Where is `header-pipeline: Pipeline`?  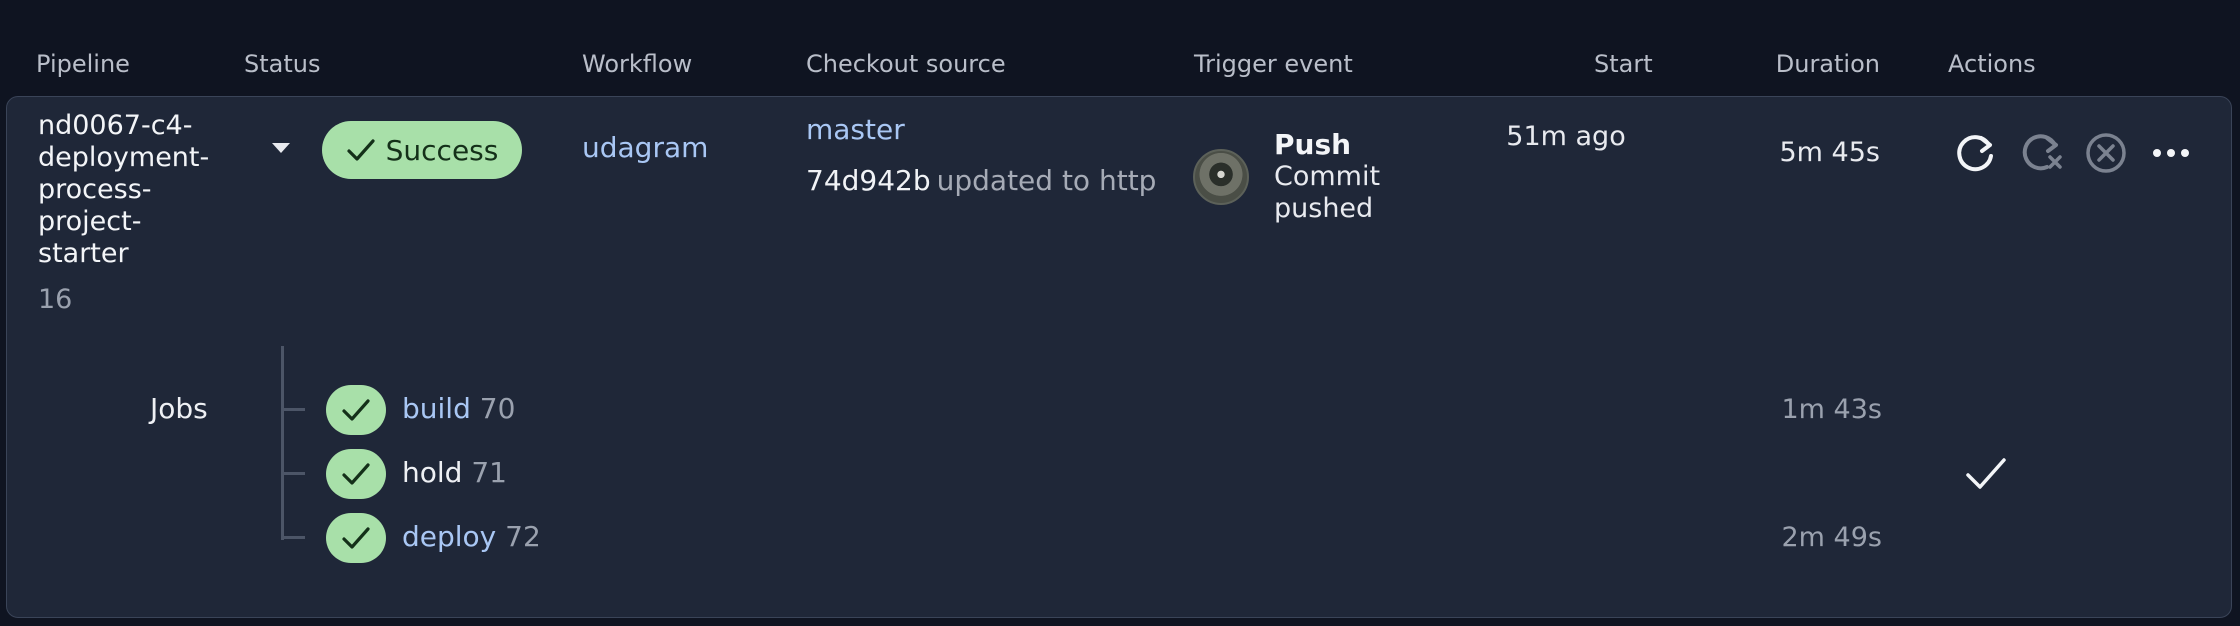 header-pipeline: Pipeline is located at coordinates (83, 64).